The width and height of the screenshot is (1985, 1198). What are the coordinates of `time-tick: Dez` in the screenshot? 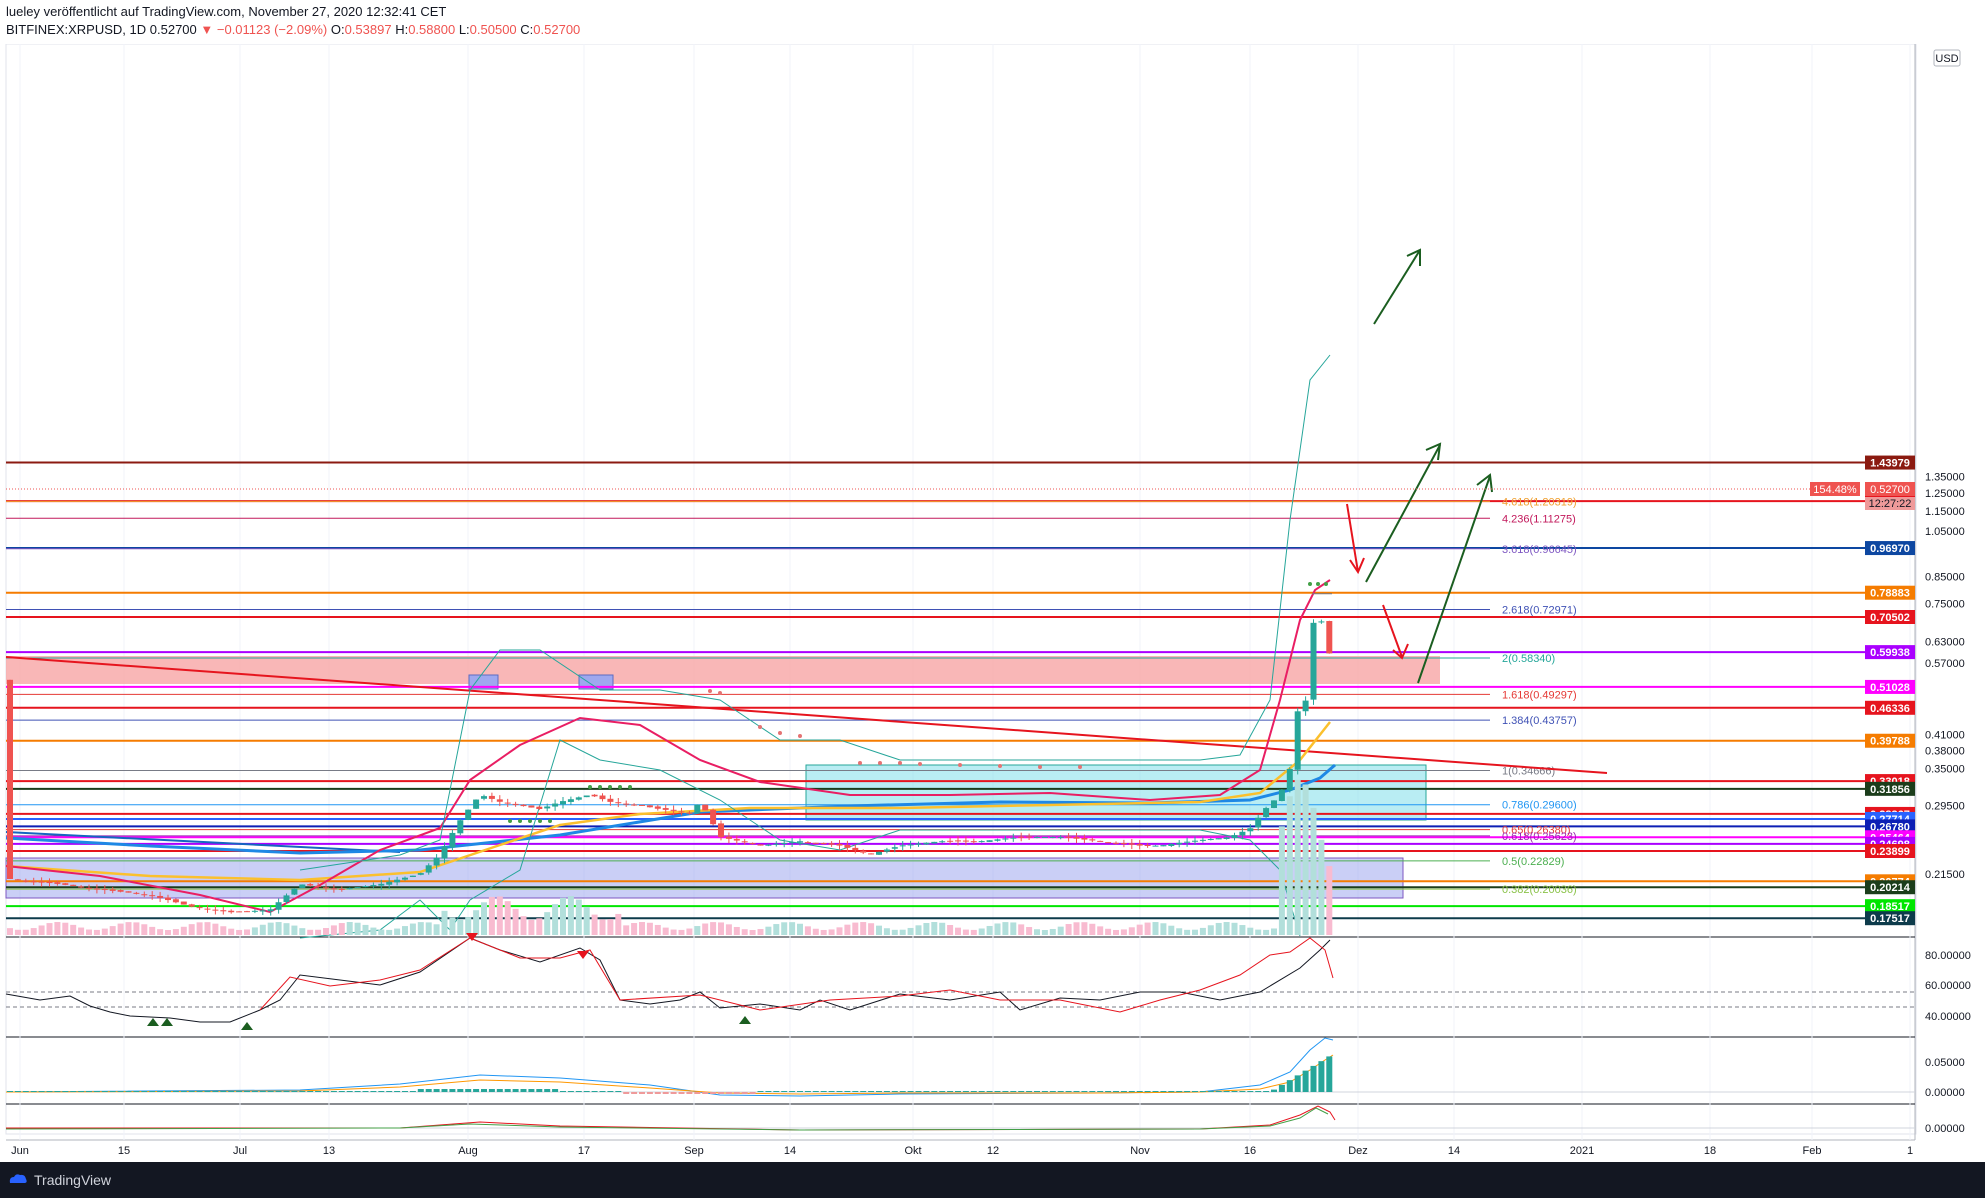 It's located at (1358, 1151).